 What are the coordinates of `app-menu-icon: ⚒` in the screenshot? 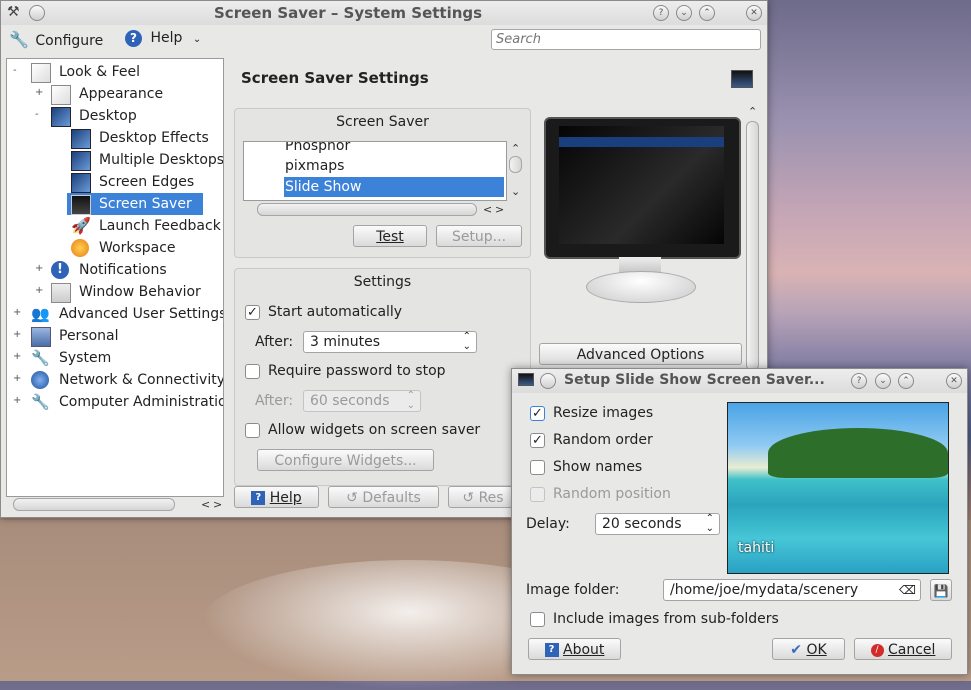 It's located at (13, 12).